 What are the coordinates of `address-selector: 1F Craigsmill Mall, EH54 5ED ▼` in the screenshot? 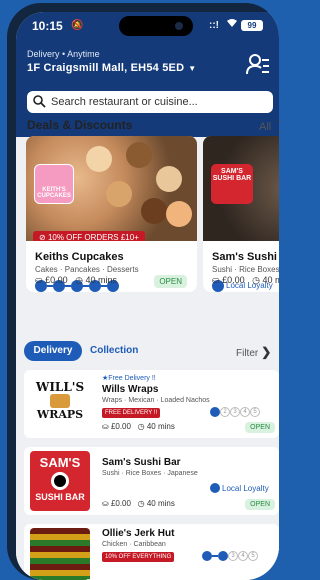 It's located at (111, 68).